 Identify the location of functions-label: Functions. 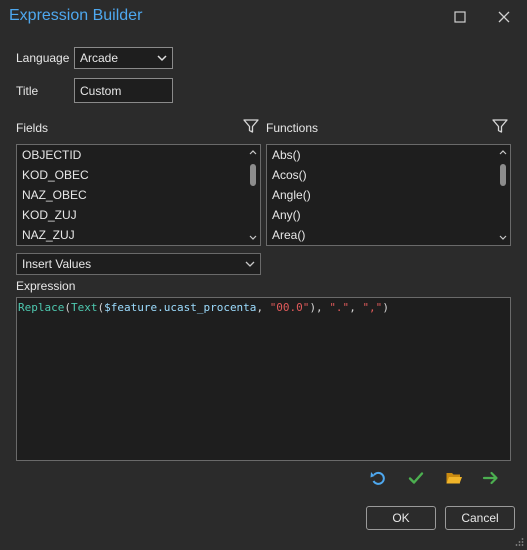
(292, 128).